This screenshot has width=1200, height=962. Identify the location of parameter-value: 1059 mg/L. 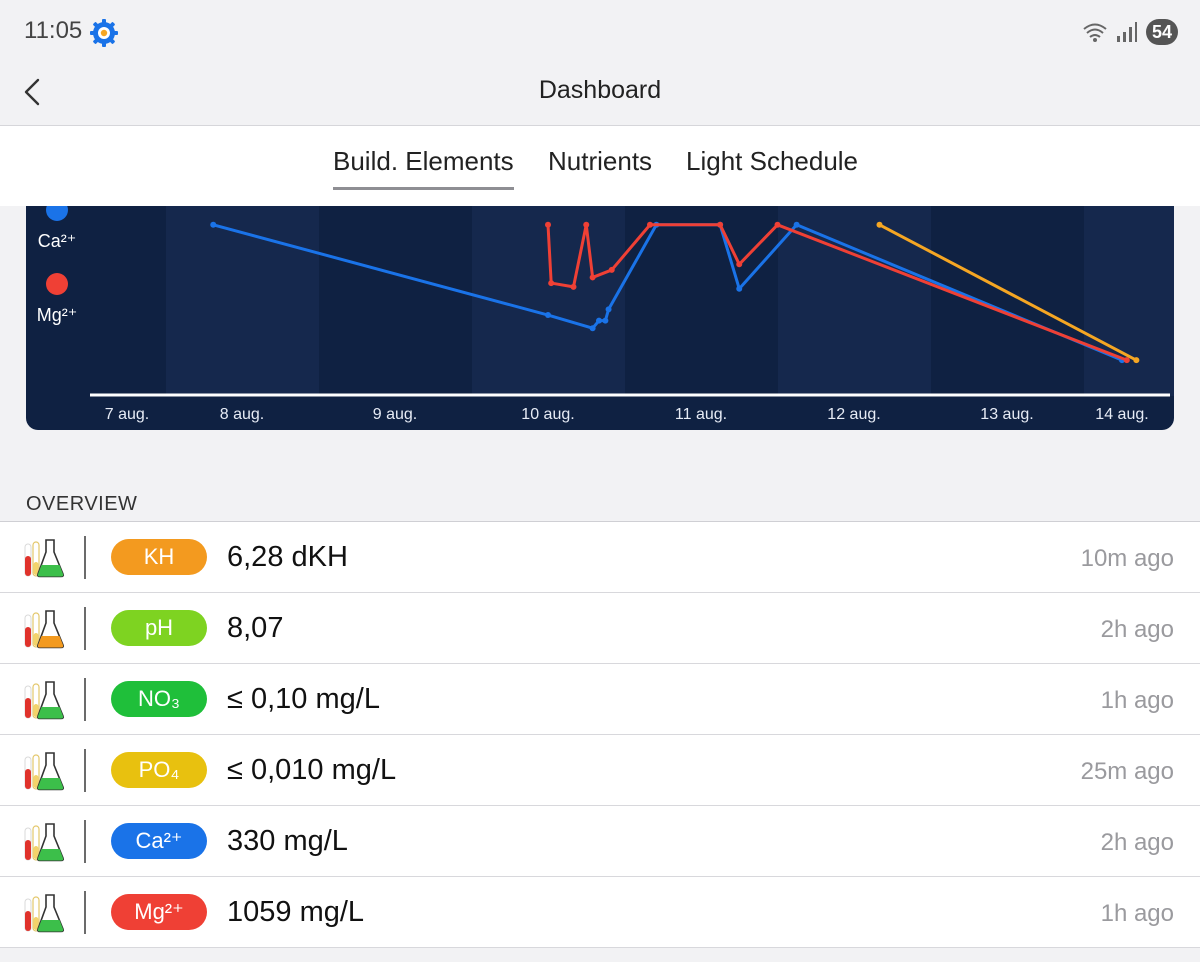
(296, 912).